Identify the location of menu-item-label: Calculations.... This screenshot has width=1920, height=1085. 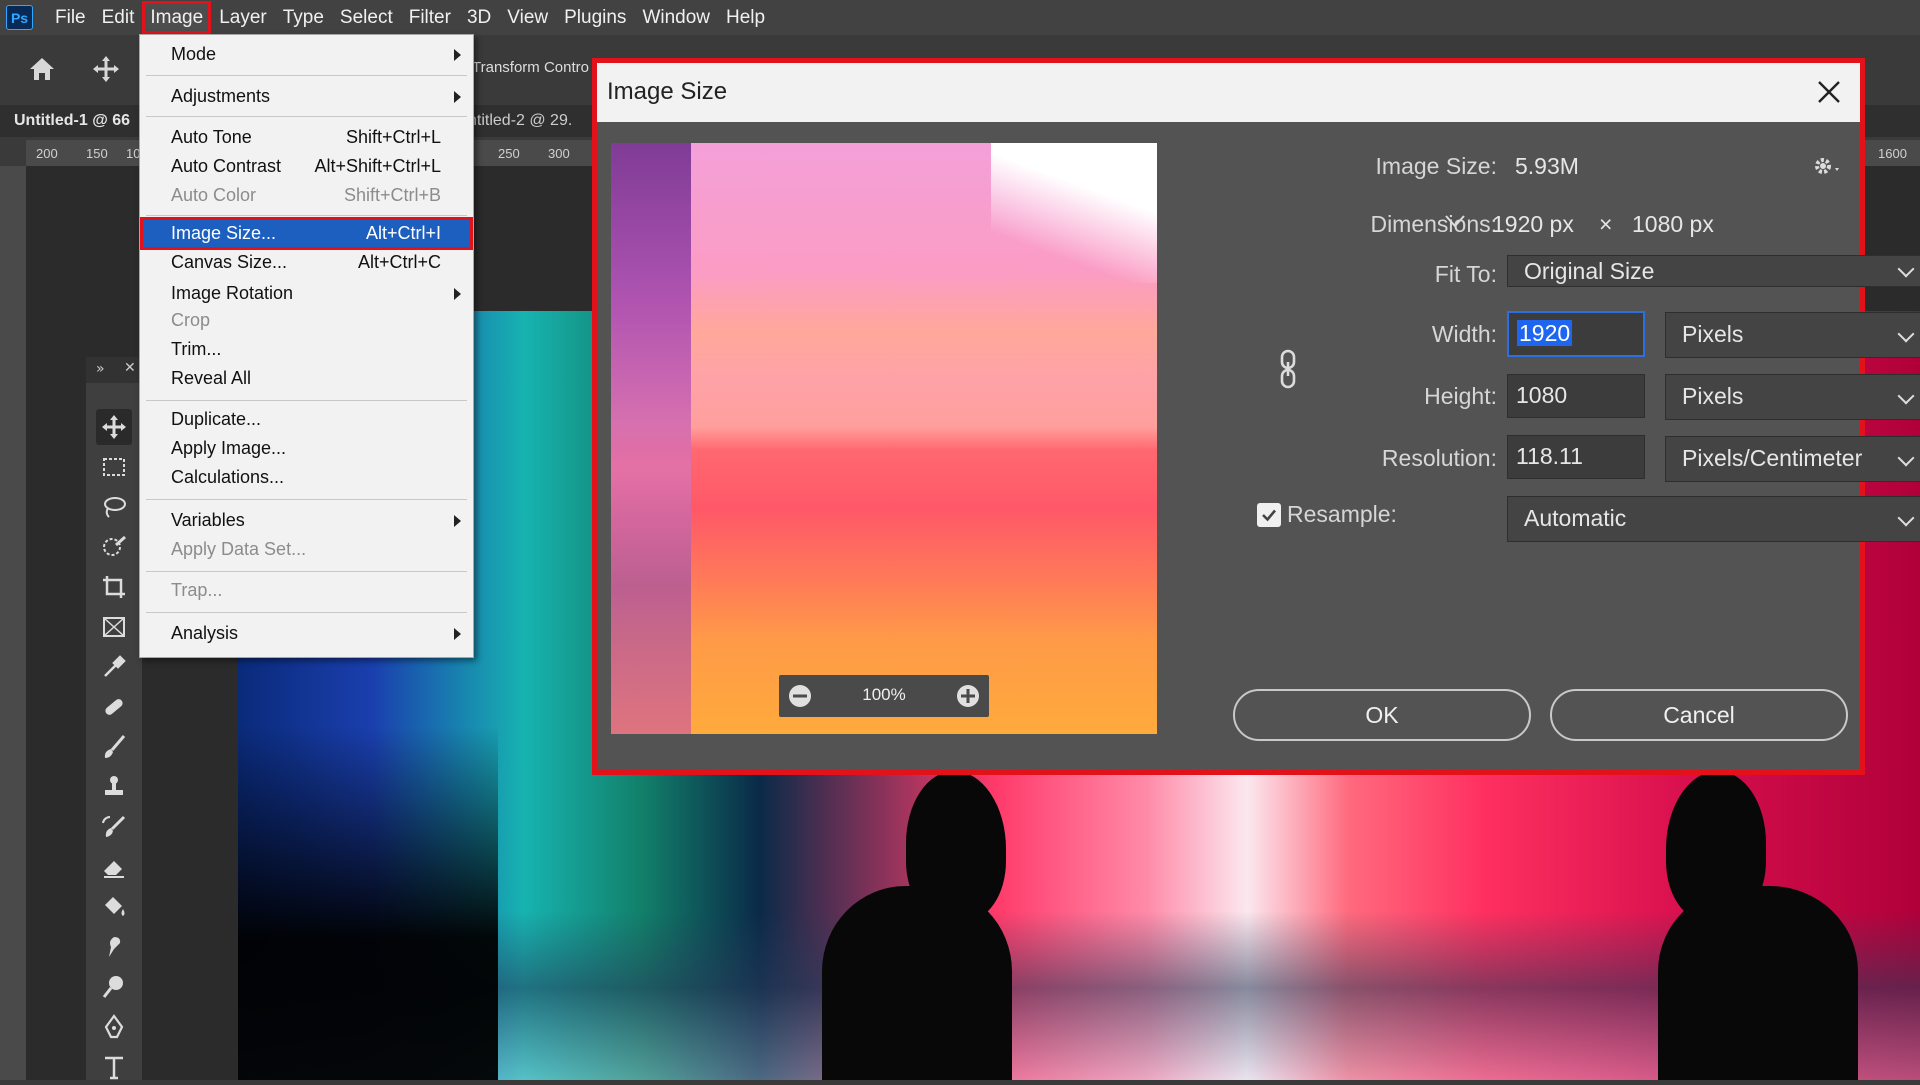
(228, 477).